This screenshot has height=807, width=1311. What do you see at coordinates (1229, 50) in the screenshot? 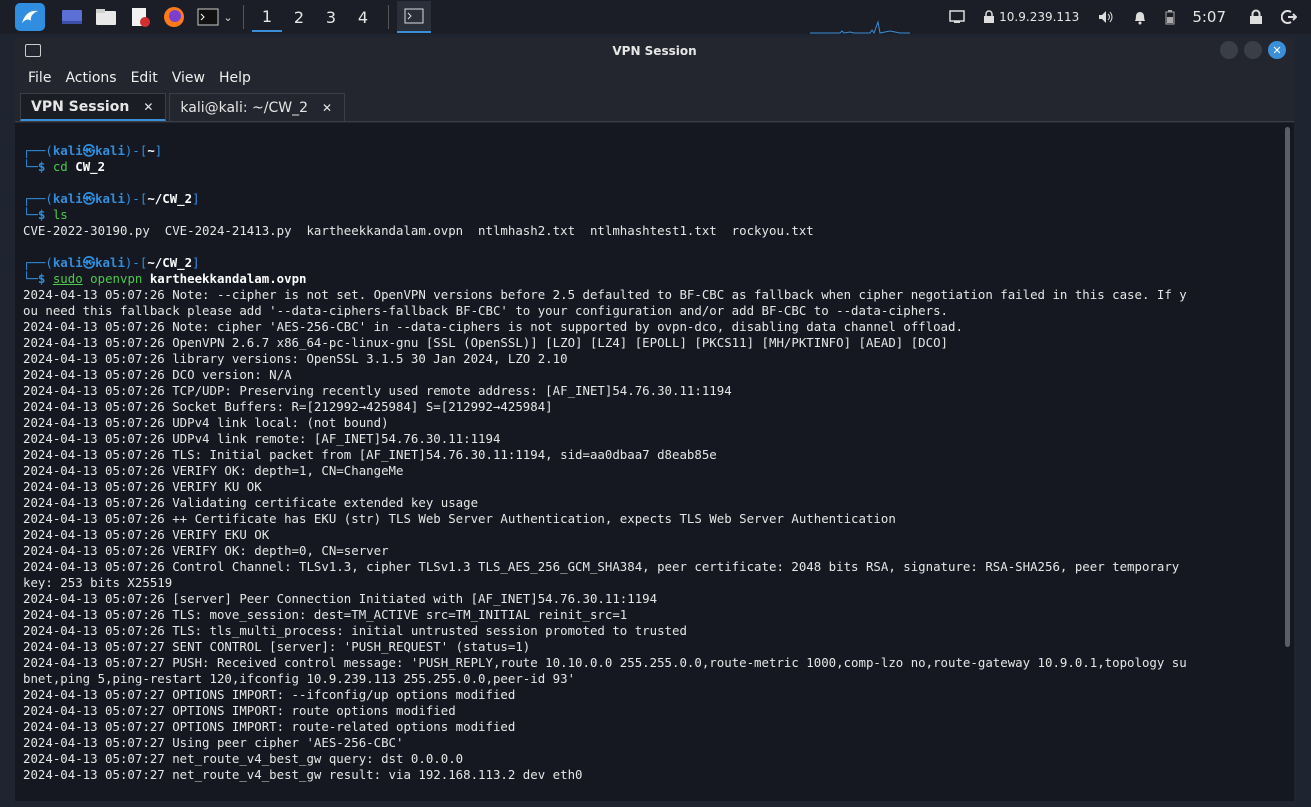
I see `minimize-button` at bounding box center [1229, 50].